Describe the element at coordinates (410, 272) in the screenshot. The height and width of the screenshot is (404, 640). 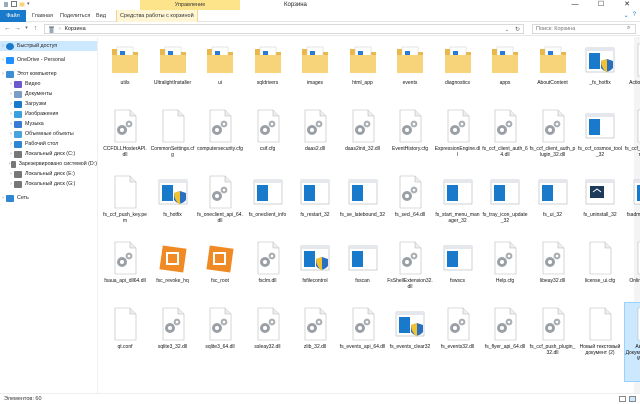
I see `file-item: FsShellExtension32.dll` at that location.